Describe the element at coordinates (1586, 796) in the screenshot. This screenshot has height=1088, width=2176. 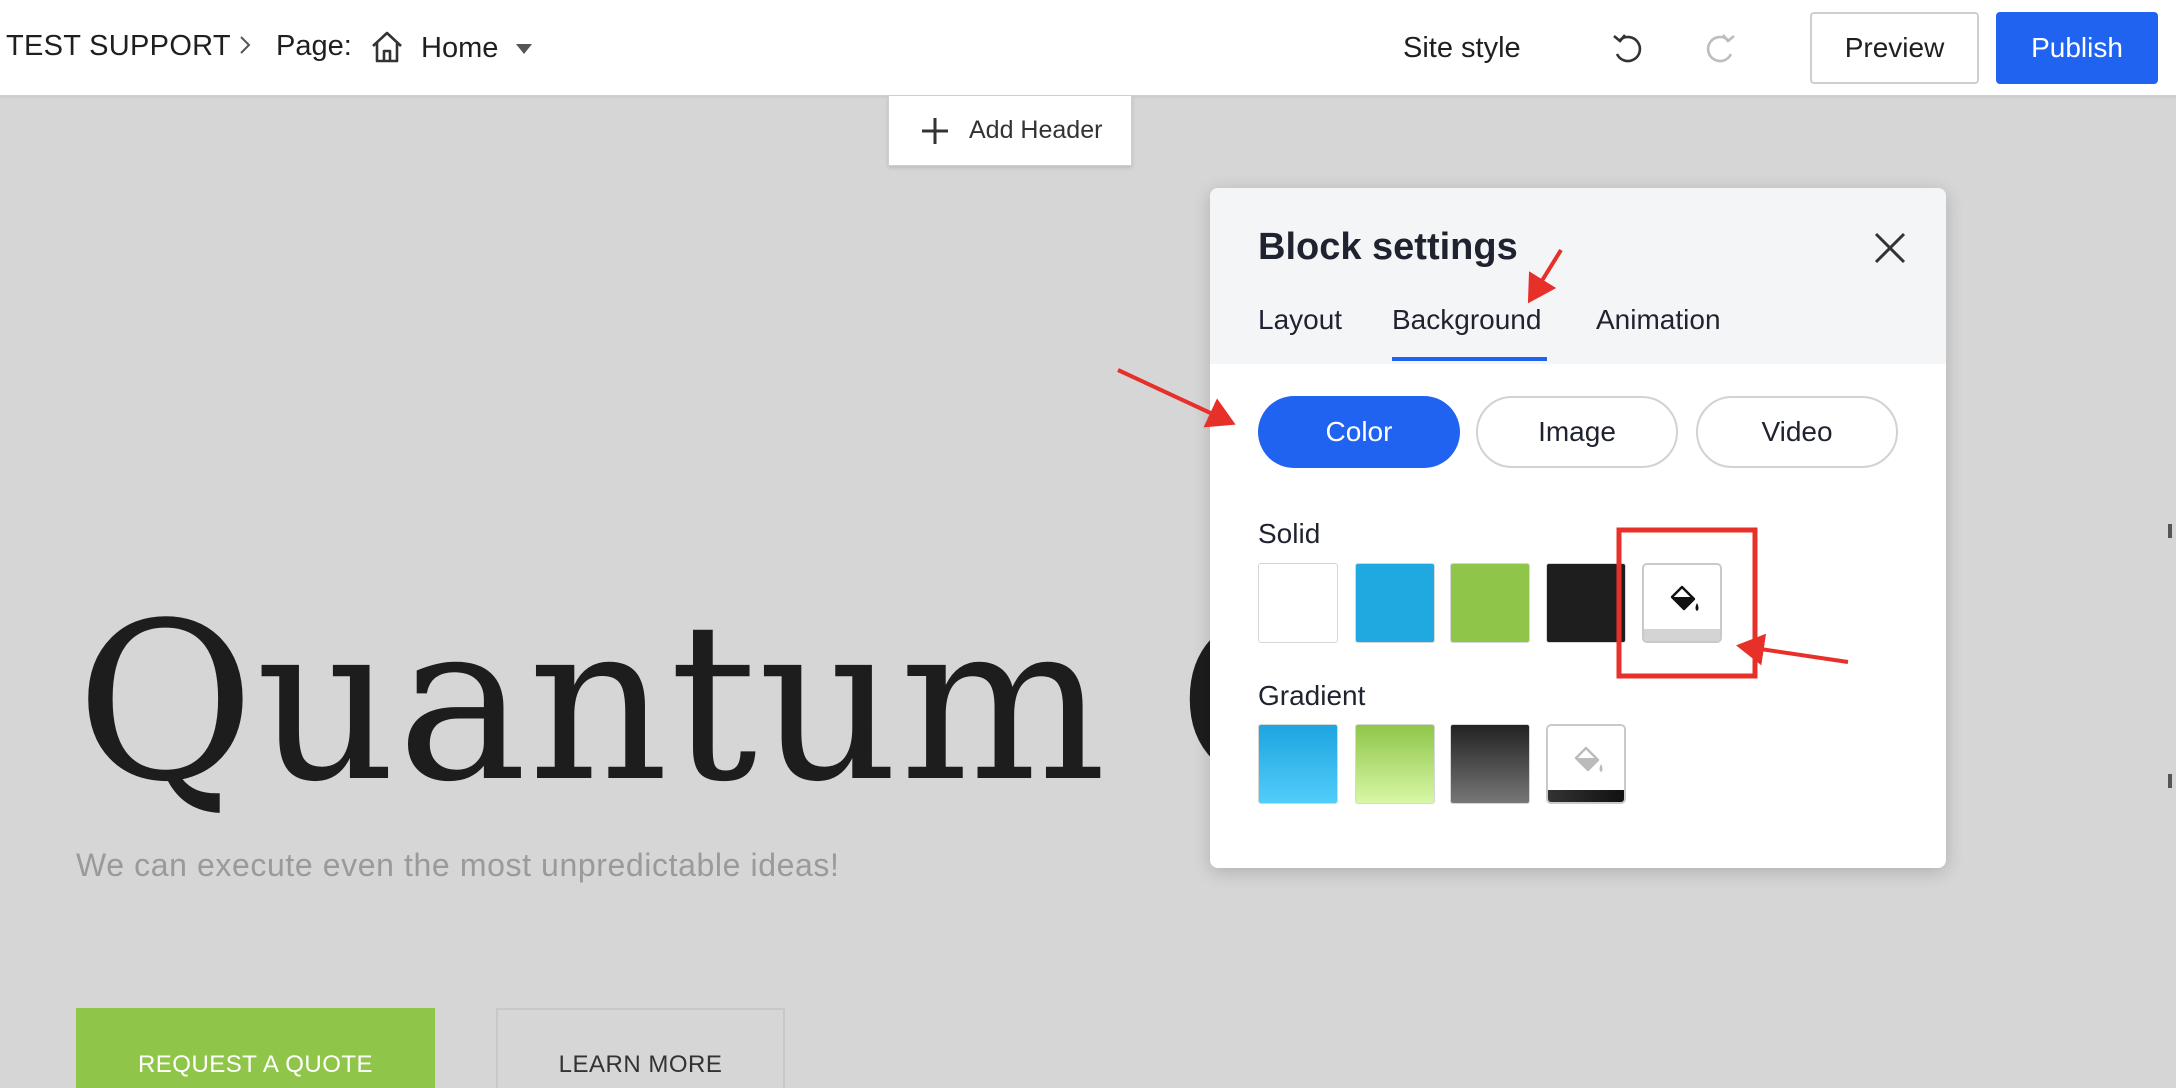
I see `current-gradient-bar` at that location.